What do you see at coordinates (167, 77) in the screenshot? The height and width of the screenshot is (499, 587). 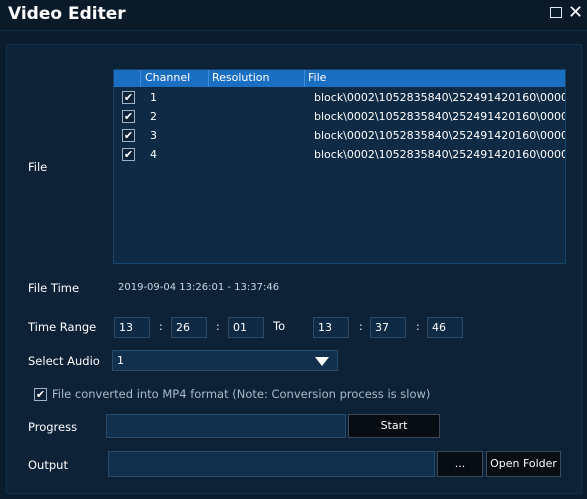 I see `column-channel: Channel` at bounding box center [167, 77].